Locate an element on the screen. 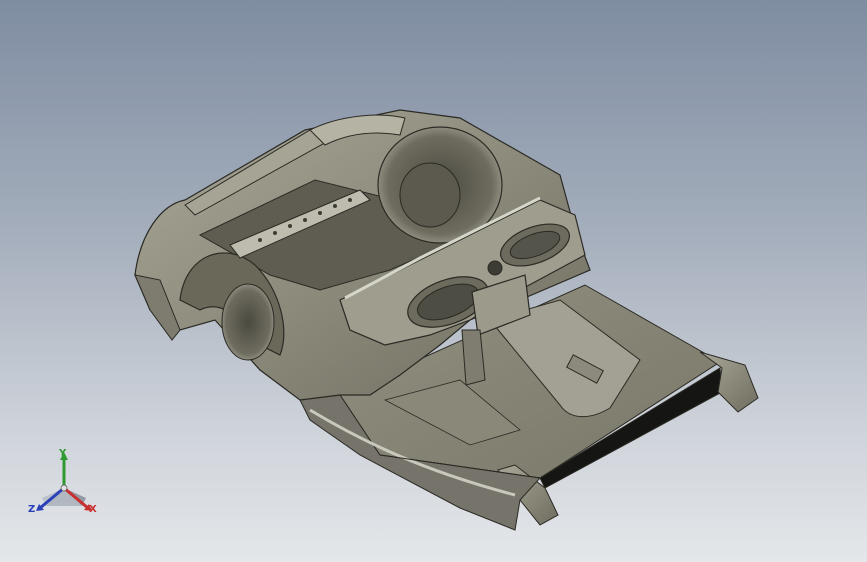 The height and width of the screenshot is (562, 867). dash-knob is located at coordinates (495, 268).